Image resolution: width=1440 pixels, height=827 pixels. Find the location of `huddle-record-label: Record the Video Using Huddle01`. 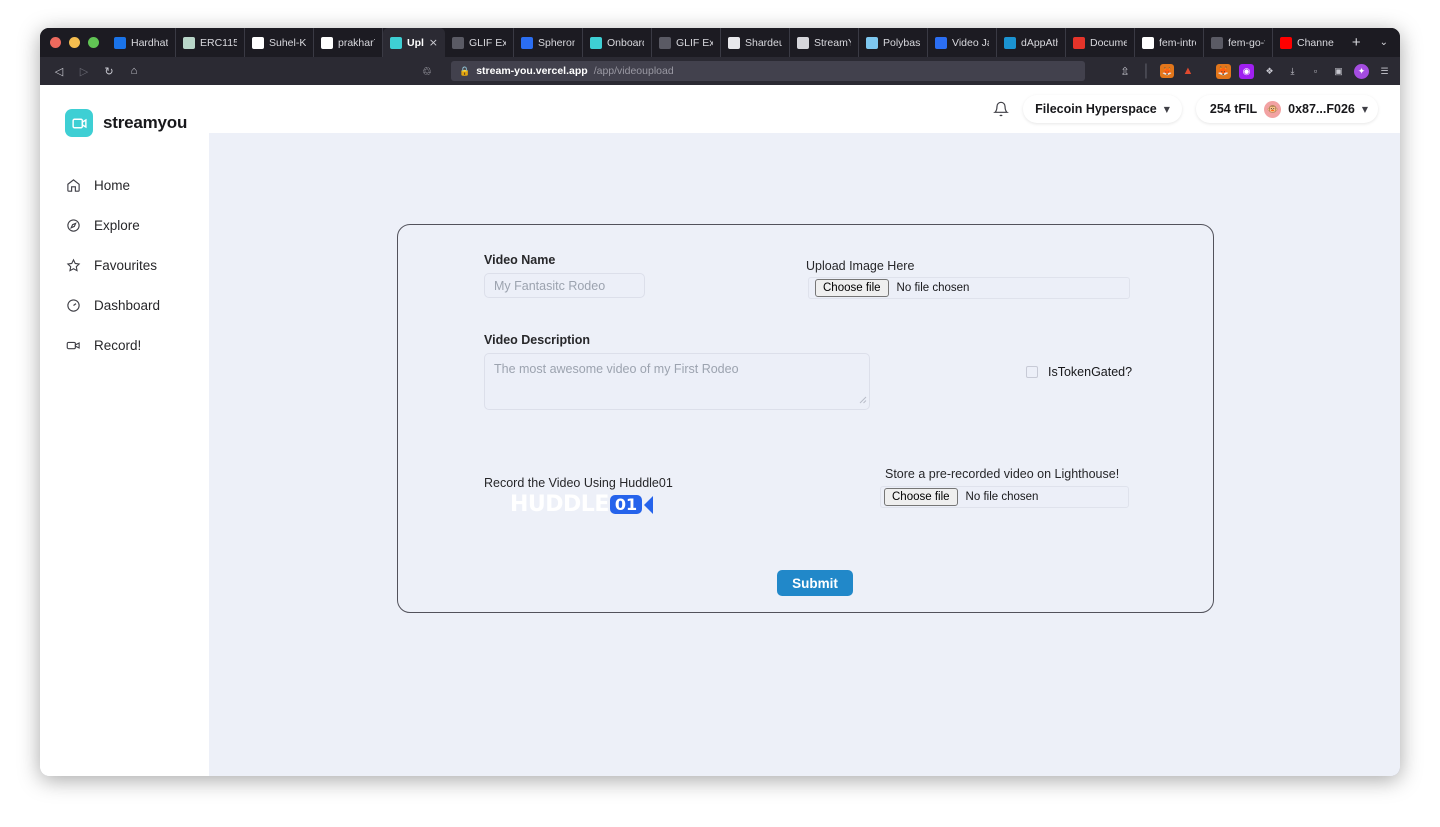

huddle-record-label: Record the Video Using Huddle01 is located at coordinates (578, 483).